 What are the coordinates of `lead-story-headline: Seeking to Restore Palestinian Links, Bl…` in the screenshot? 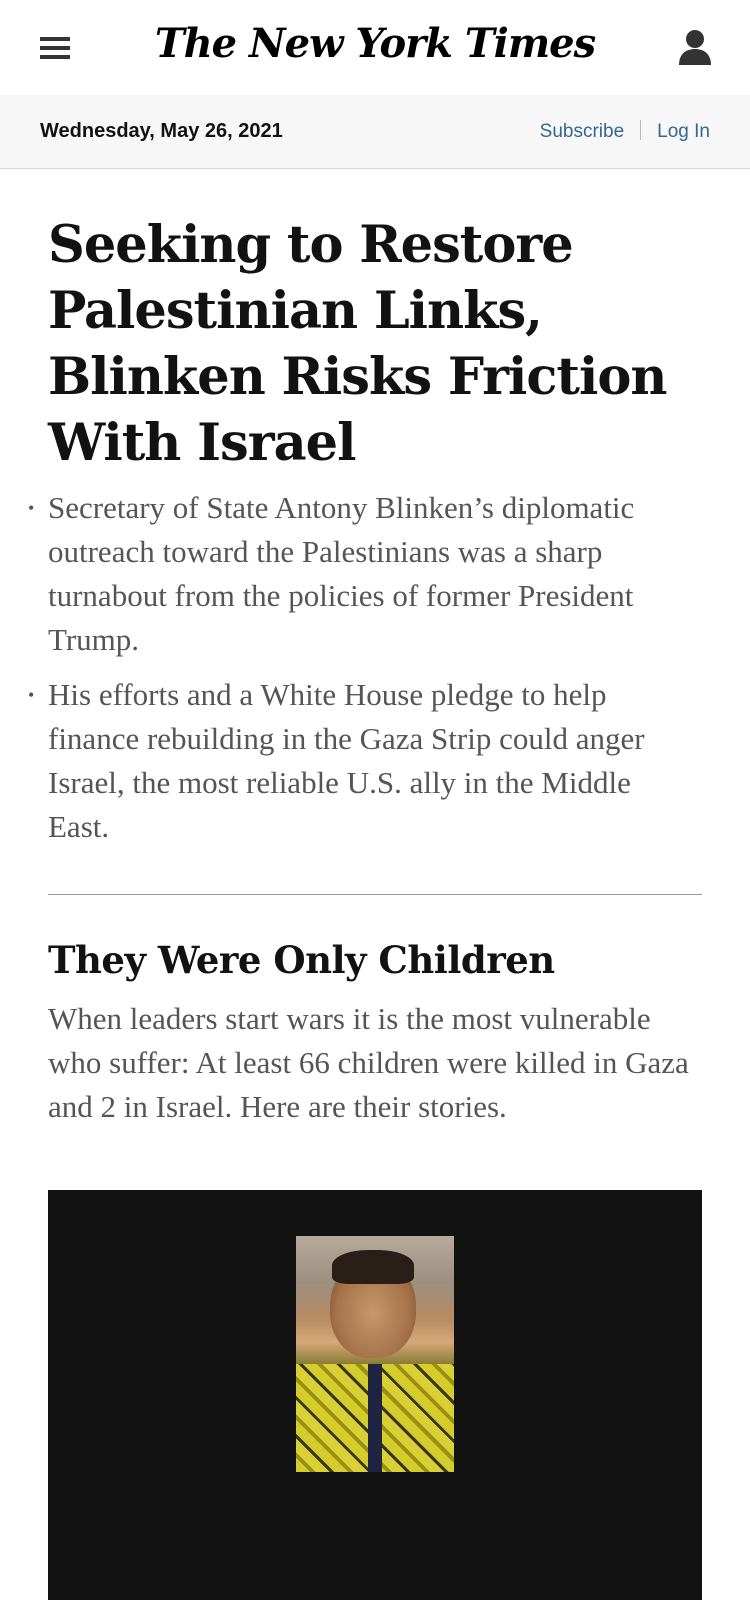 It's located at (368, 344).